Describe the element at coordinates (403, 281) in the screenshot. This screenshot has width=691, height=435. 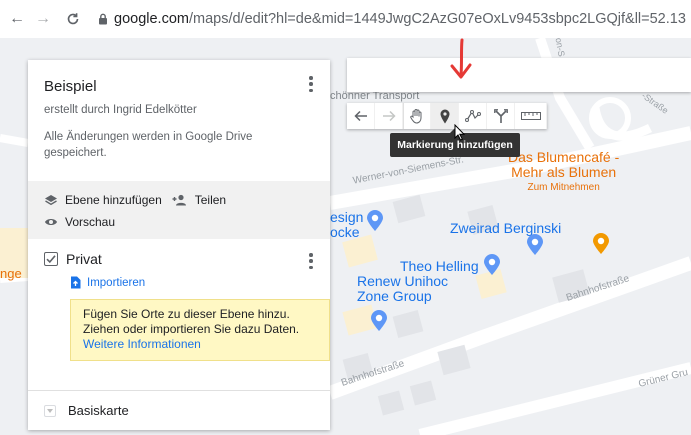
I see `poi-label: Renew Unihoc` at that location.